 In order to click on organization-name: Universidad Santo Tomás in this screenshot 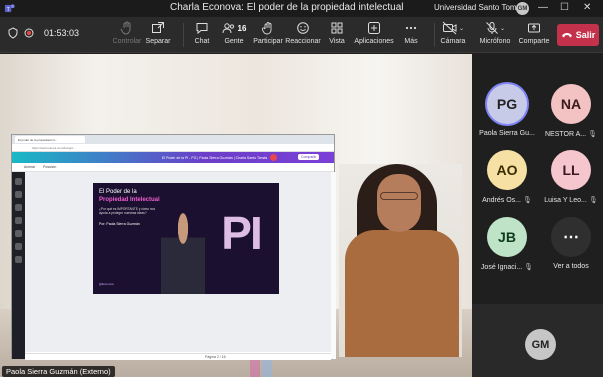, I will do `click(479, 7)`.